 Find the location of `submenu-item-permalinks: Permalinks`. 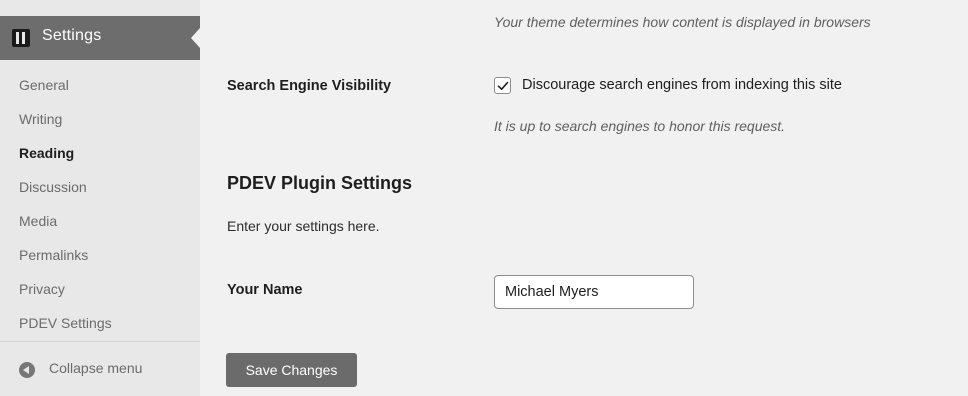

submenu-item-permalinks: Permalinks is located at coordinates (53, 255).